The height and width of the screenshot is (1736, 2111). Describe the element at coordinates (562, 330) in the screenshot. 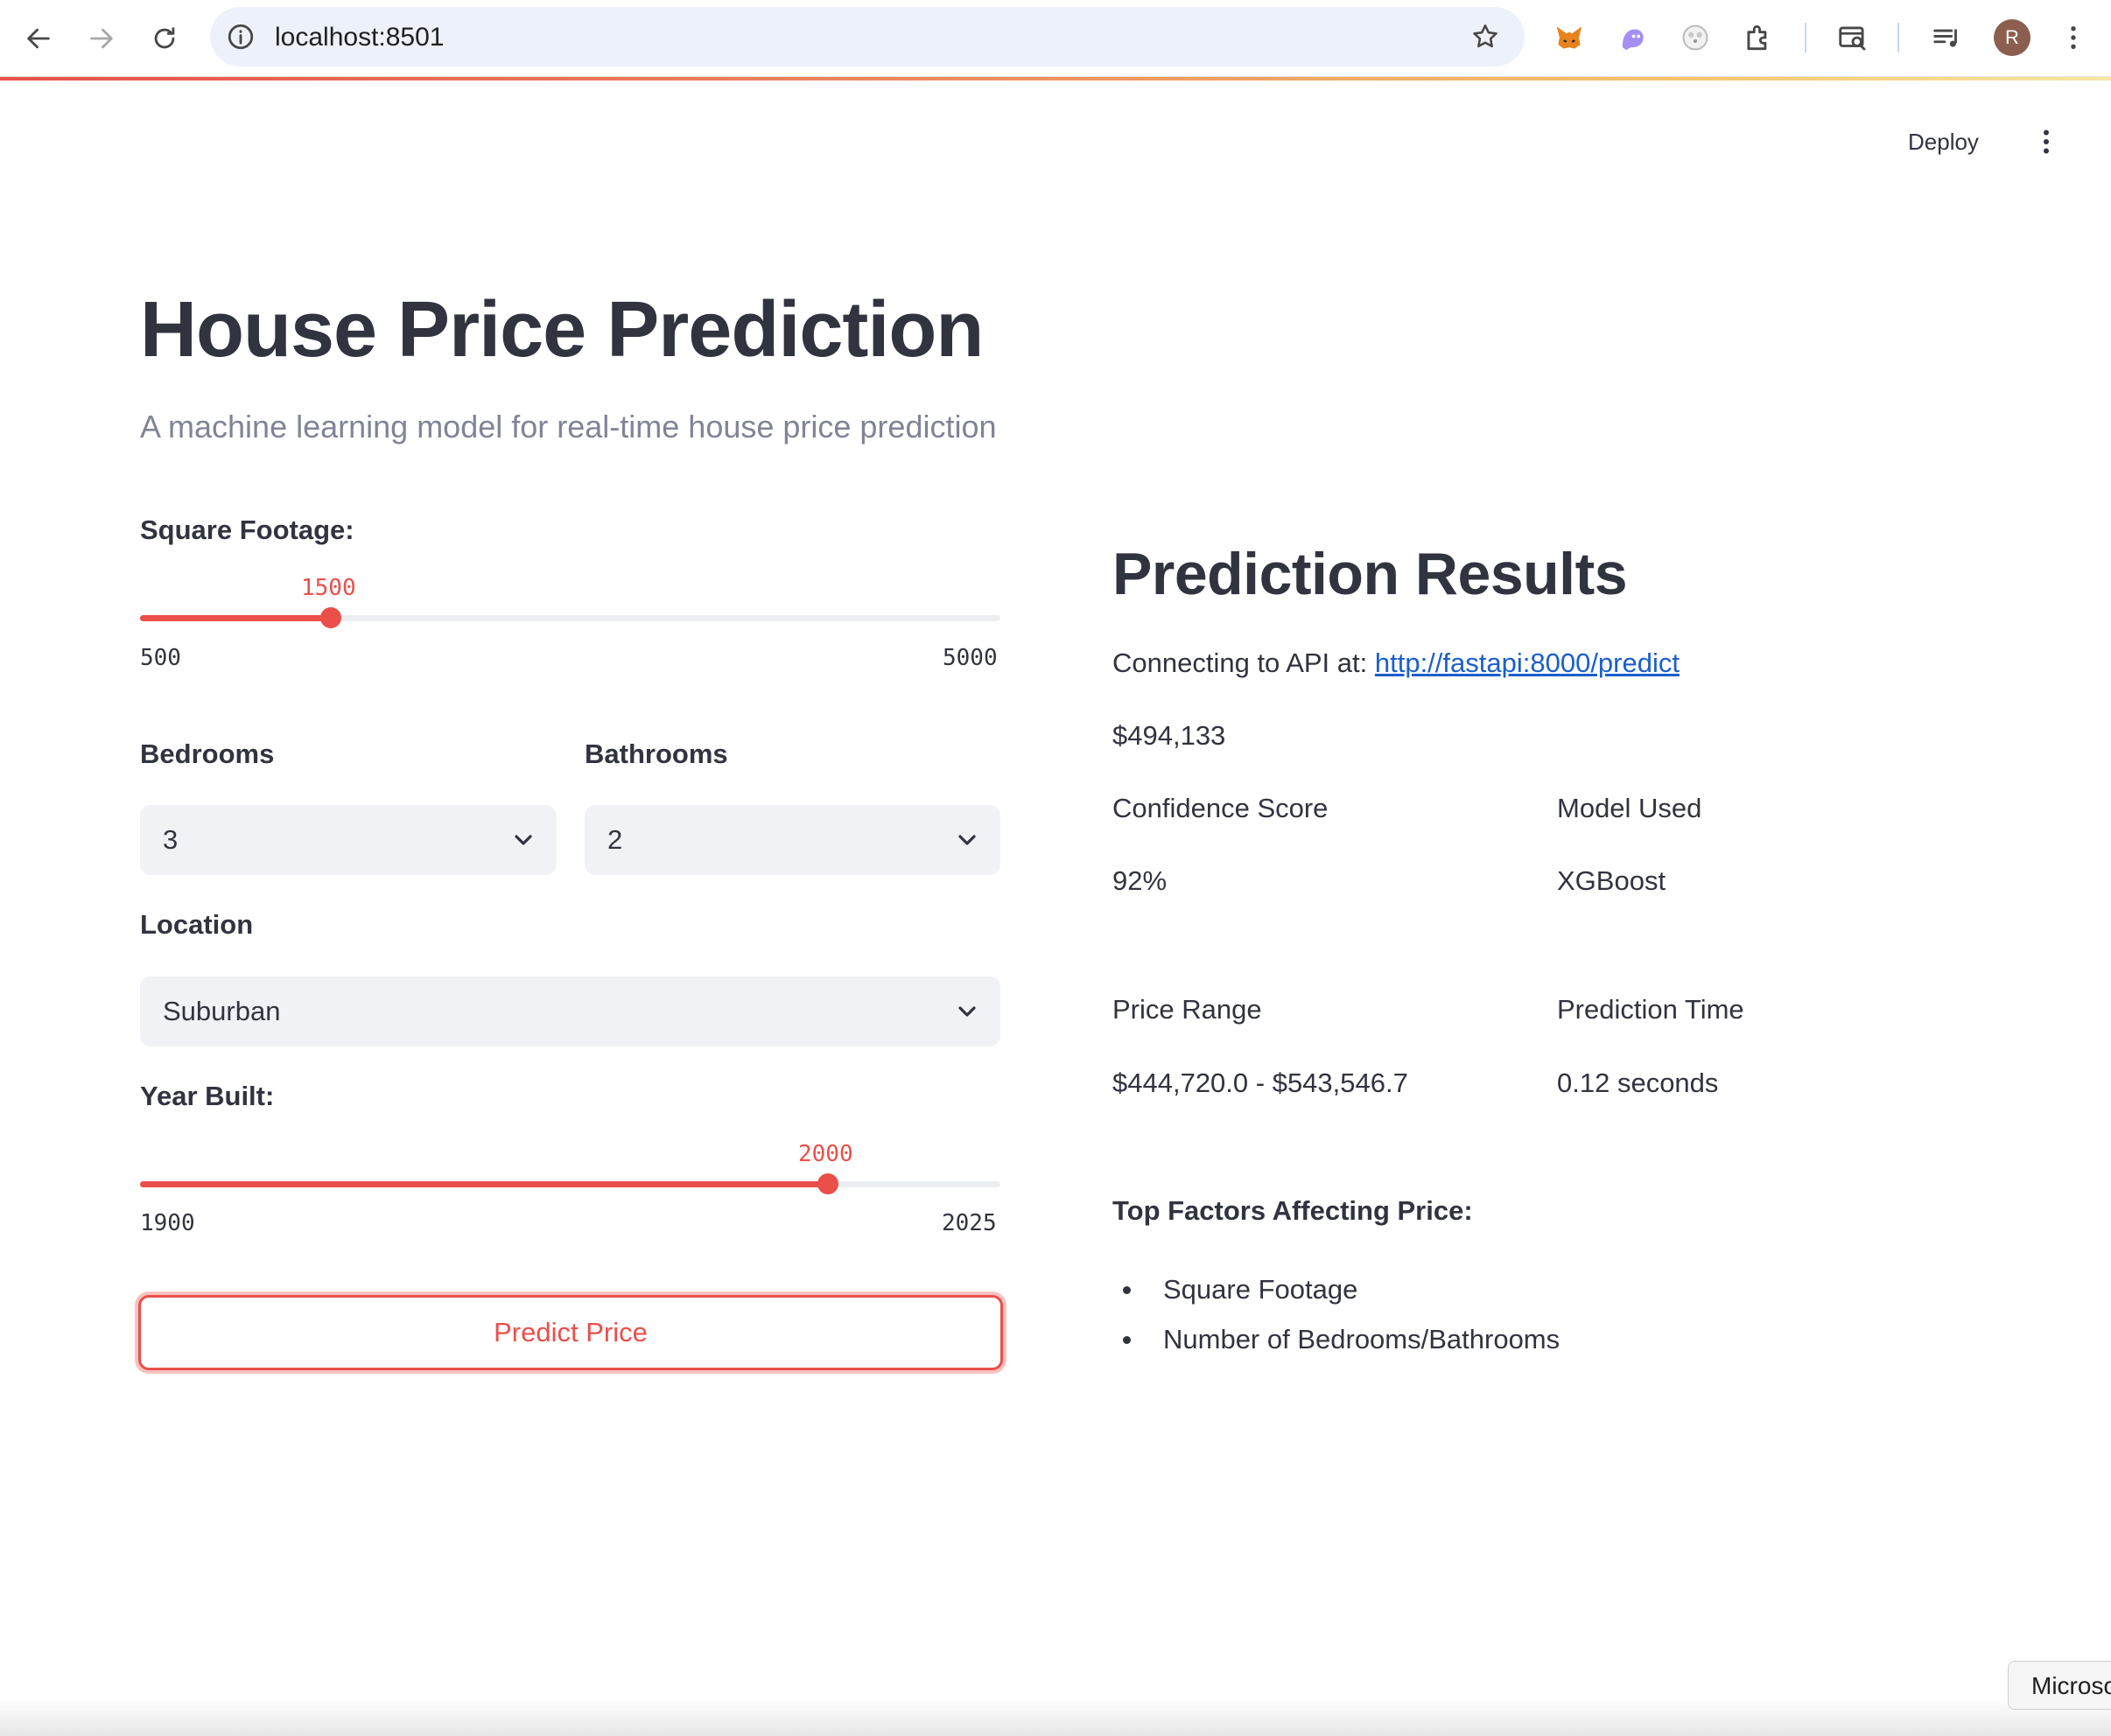

I see `page-title: House Price Prediction` at that location.